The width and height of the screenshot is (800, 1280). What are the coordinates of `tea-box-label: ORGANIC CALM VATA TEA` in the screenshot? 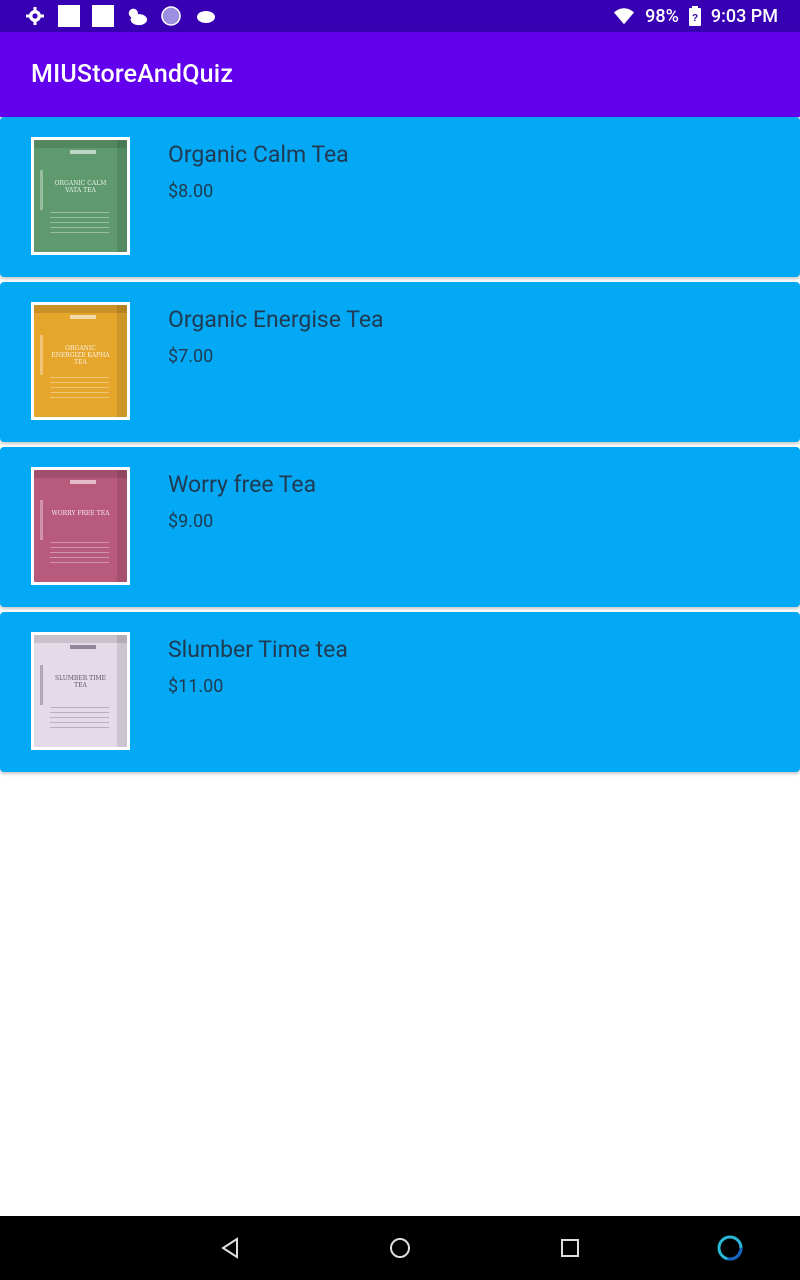 It's located at (80, 187).